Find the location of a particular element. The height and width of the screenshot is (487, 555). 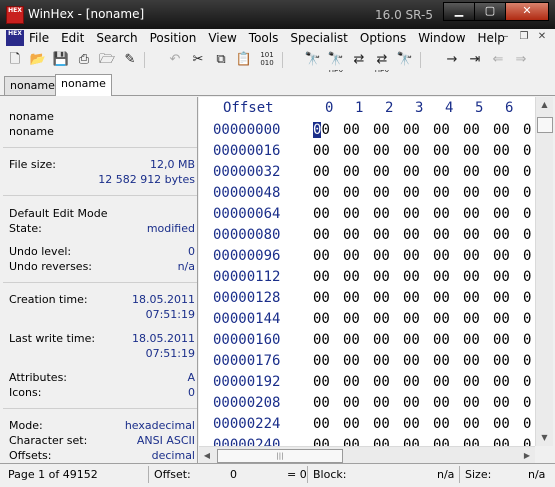

open-file-icon: 📂 is located at coordinates (38, 60).